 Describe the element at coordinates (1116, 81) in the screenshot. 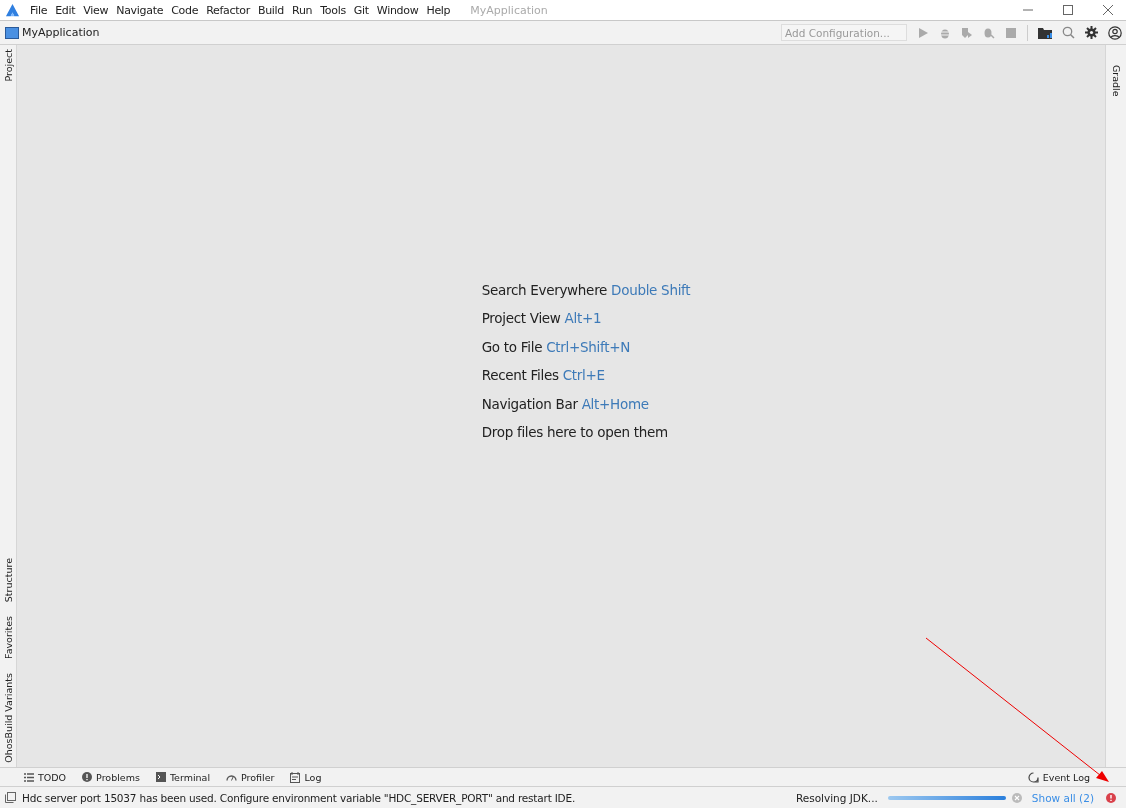

I see `tool-window-tab: Gradle` at that location.